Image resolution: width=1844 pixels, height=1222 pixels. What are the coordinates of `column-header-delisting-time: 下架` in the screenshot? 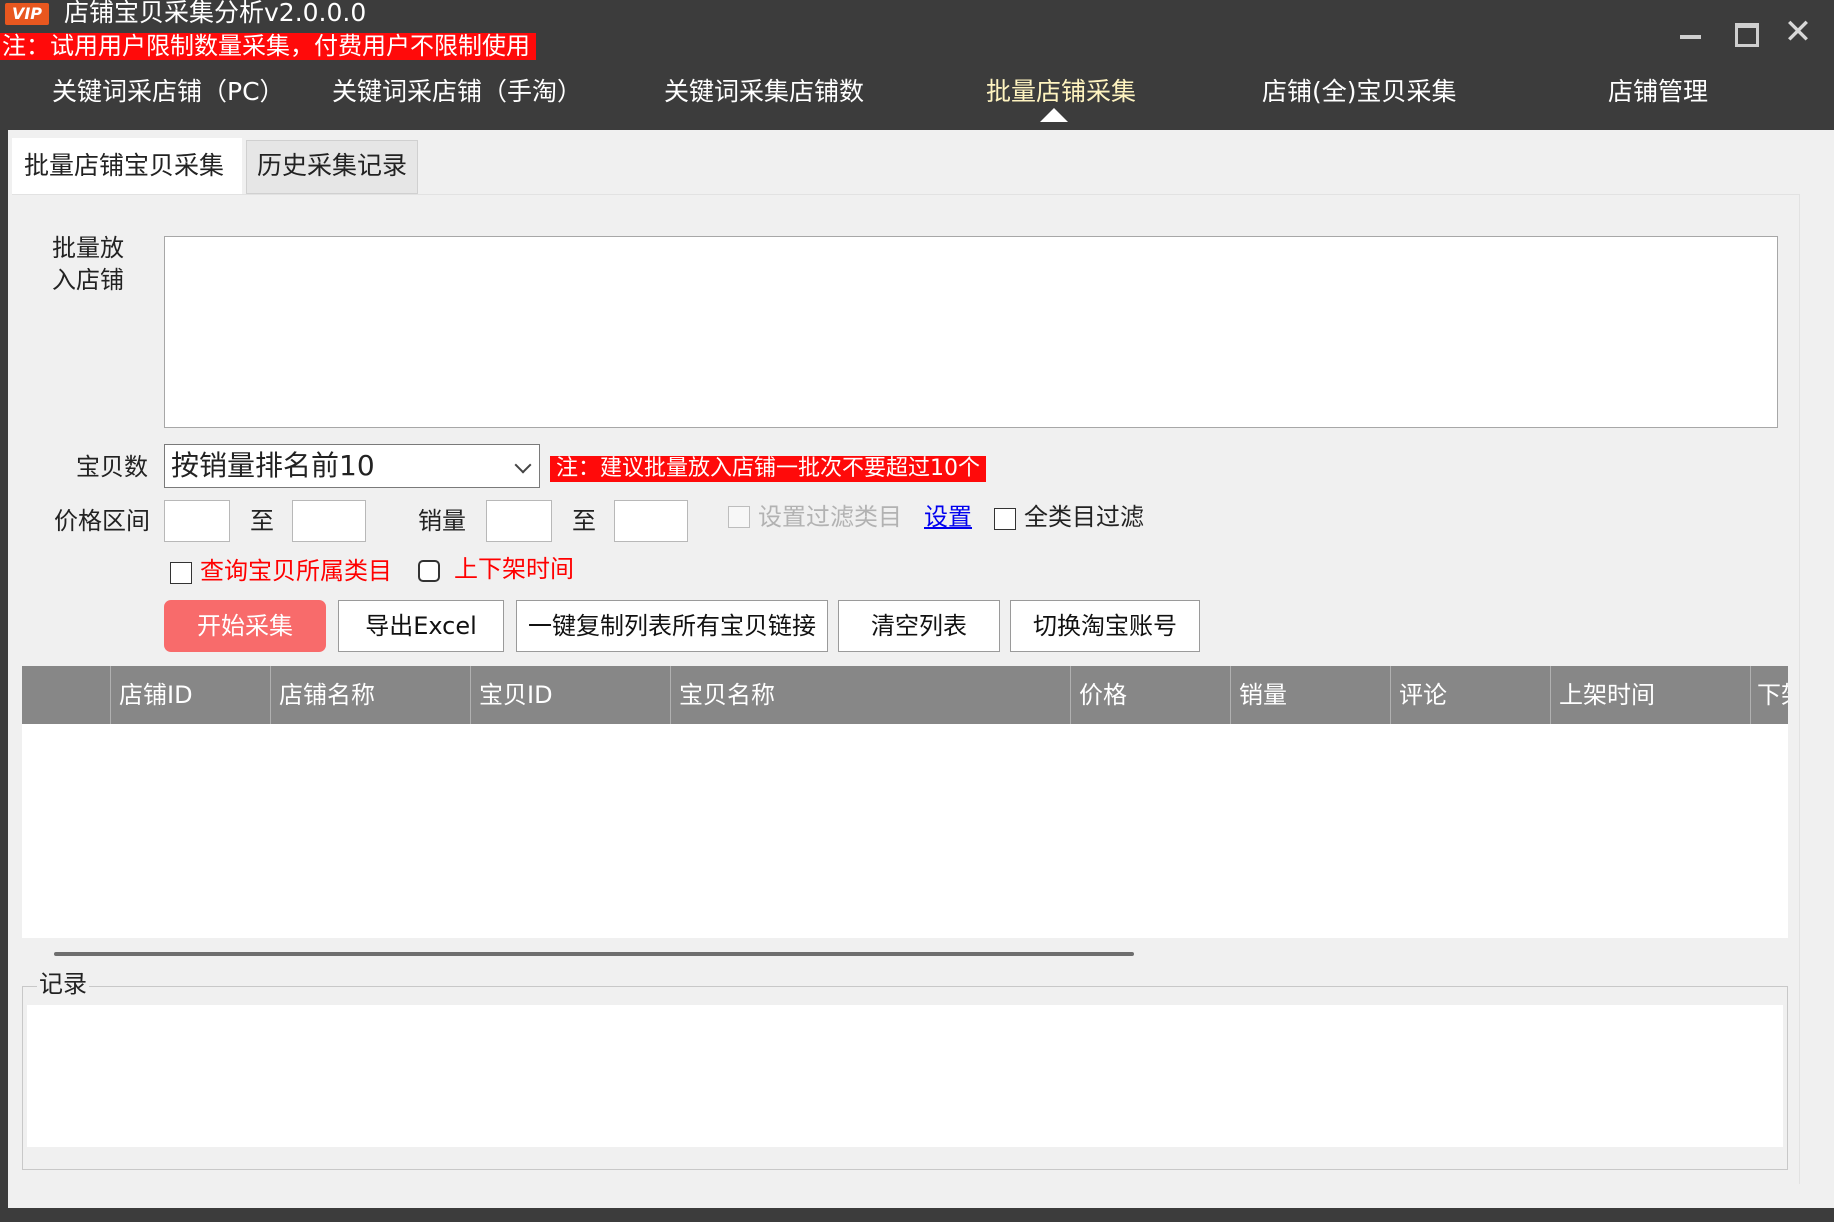 It's located at (1769, 695).